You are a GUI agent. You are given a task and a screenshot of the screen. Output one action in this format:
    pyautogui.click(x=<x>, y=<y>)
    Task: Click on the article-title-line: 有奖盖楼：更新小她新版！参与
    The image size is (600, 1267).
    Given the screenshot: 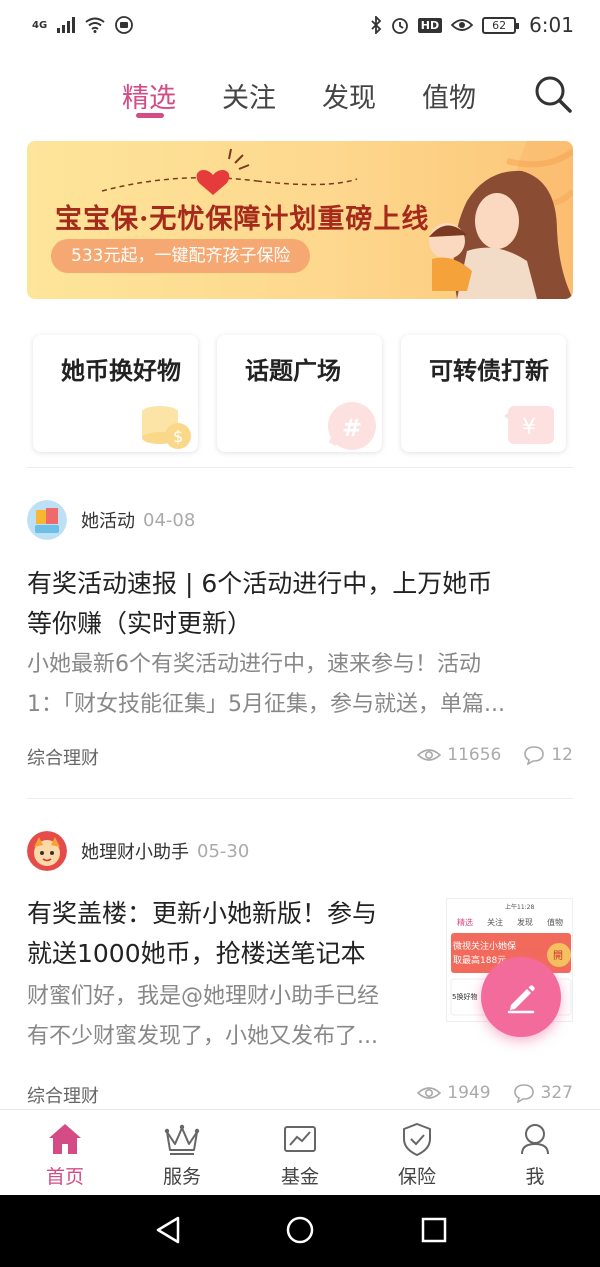 What is the action you would take?
    pyautogui.click(x=202, y=913)
    